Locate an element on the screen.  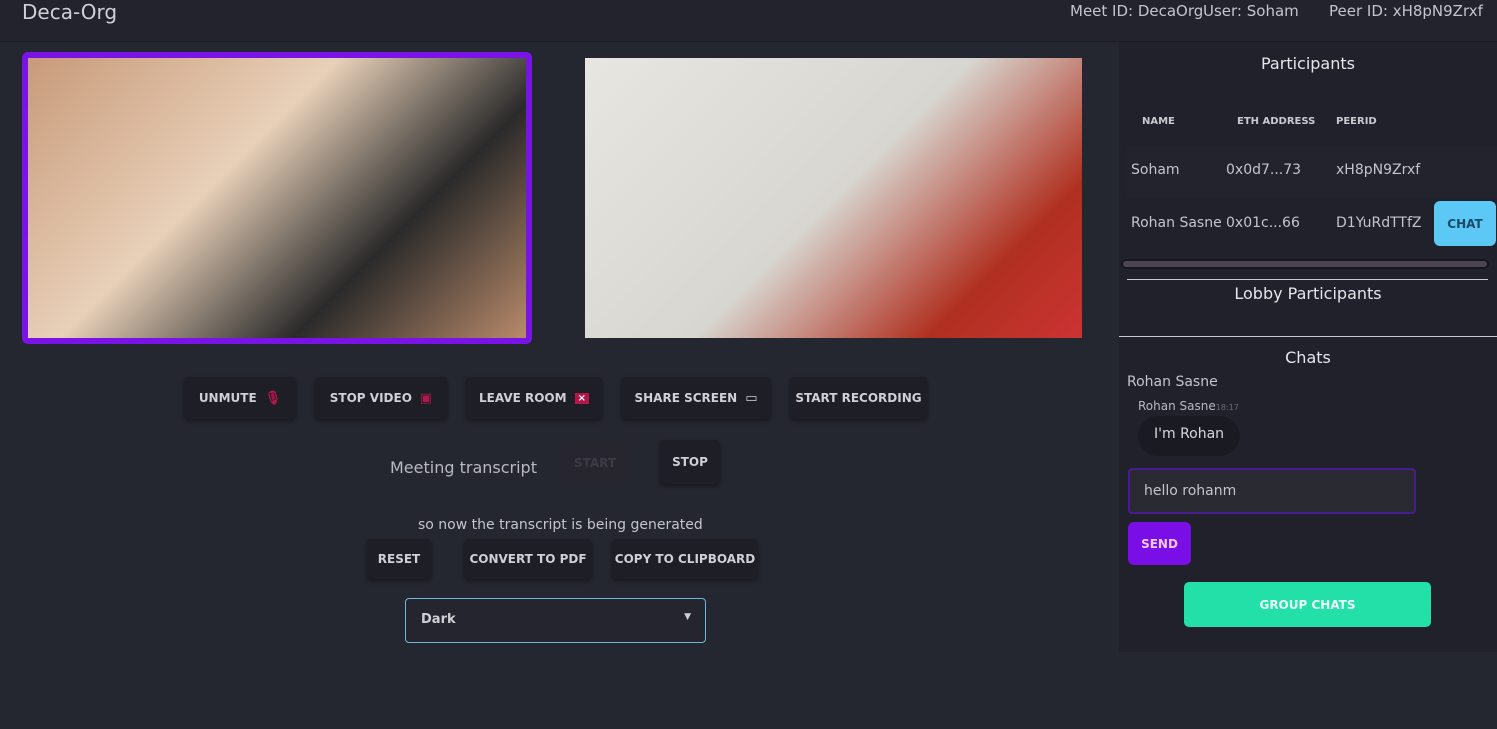
row-peer: D1YuRdTTfZ is located at coordinates (1379, 223).